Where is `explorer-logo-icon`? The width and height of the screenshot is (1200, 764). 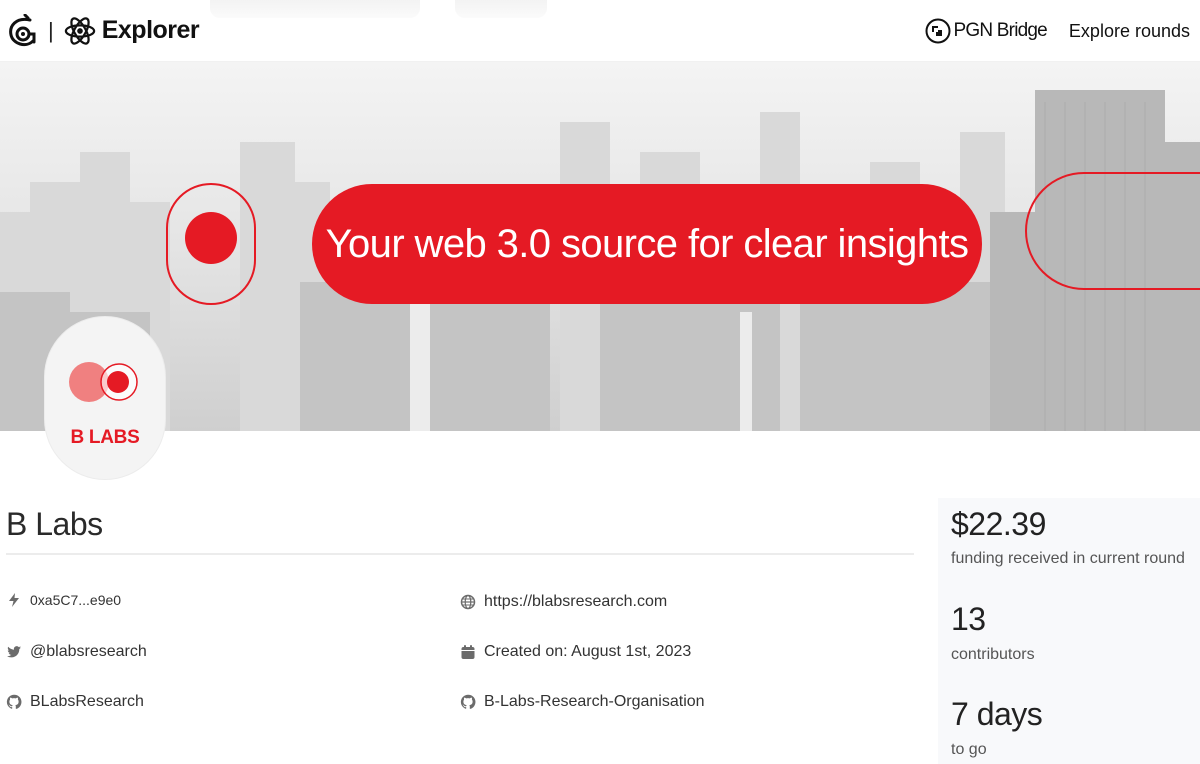
explorer-logo-icon is located at coordinates (79, 30).